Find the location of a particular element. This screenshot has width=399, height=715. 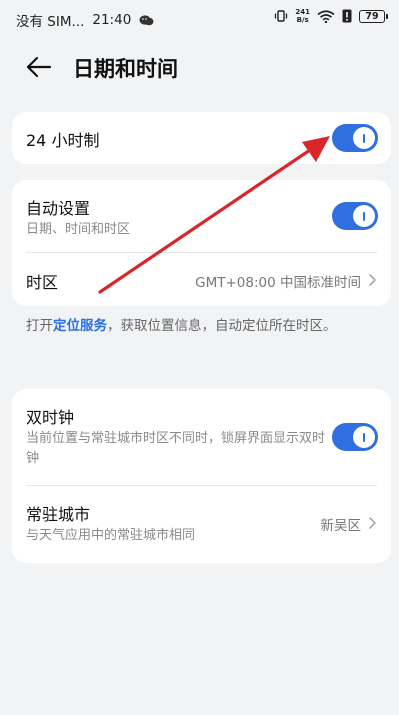

setting-row-home-city: 常驻城市 与天气应用中的常驻城市相同 新吴区 is located at coordinates (201, 524).